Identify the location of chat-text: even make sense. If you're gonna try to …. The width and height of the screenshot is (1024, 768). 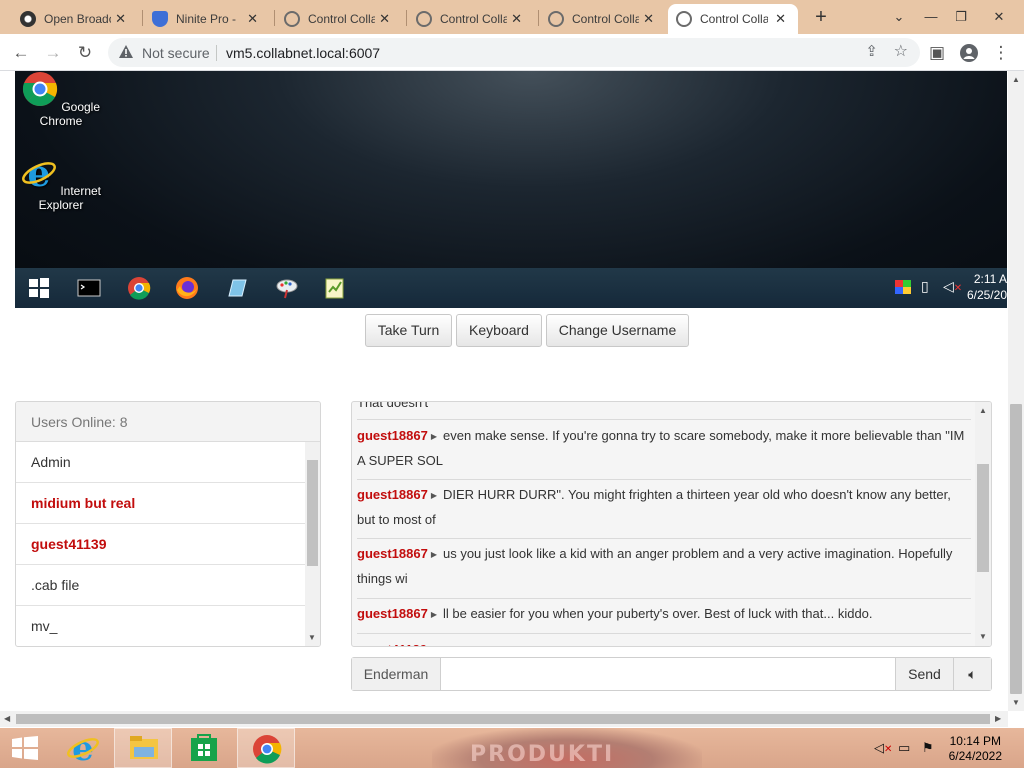
(661, 448).